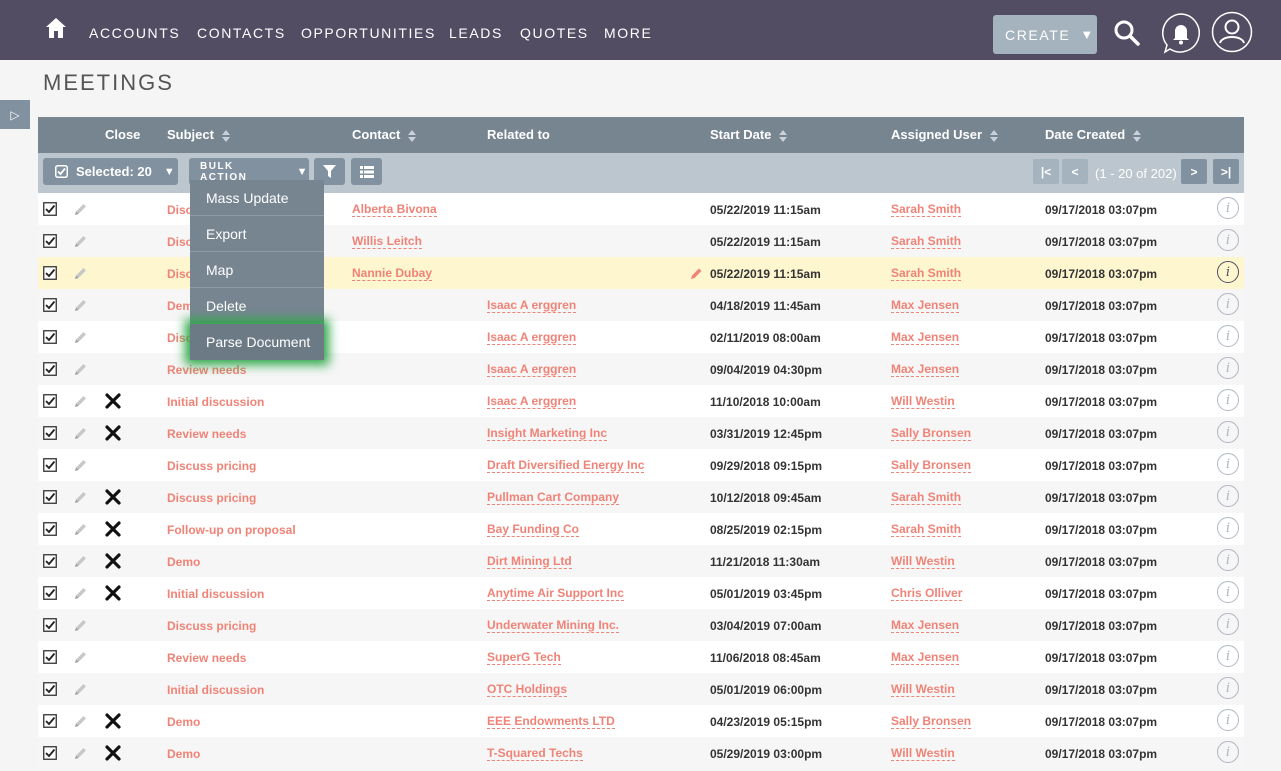 The image size is (1281, 771). I want to click on row-related-to: Pullman Cart Company, so click(553, 498).